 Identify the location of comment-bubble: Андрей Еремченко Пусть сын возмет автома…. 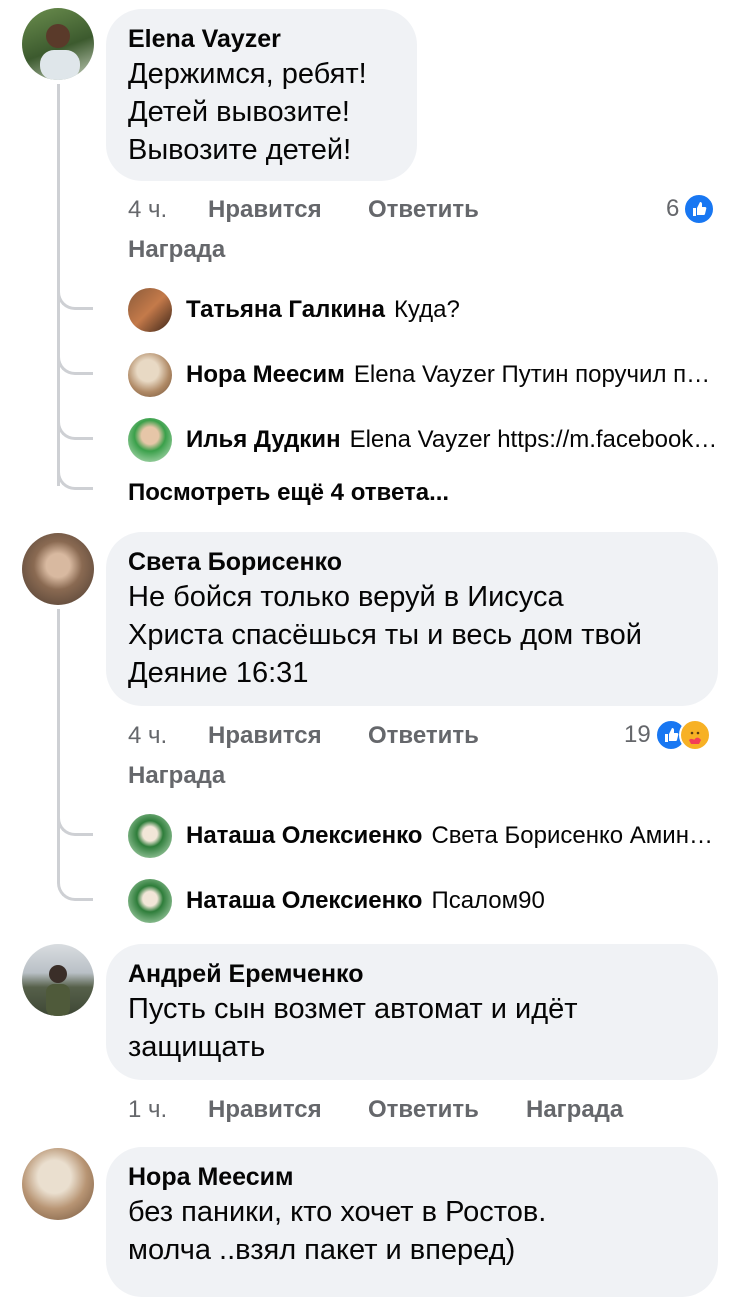
(412, 1012).